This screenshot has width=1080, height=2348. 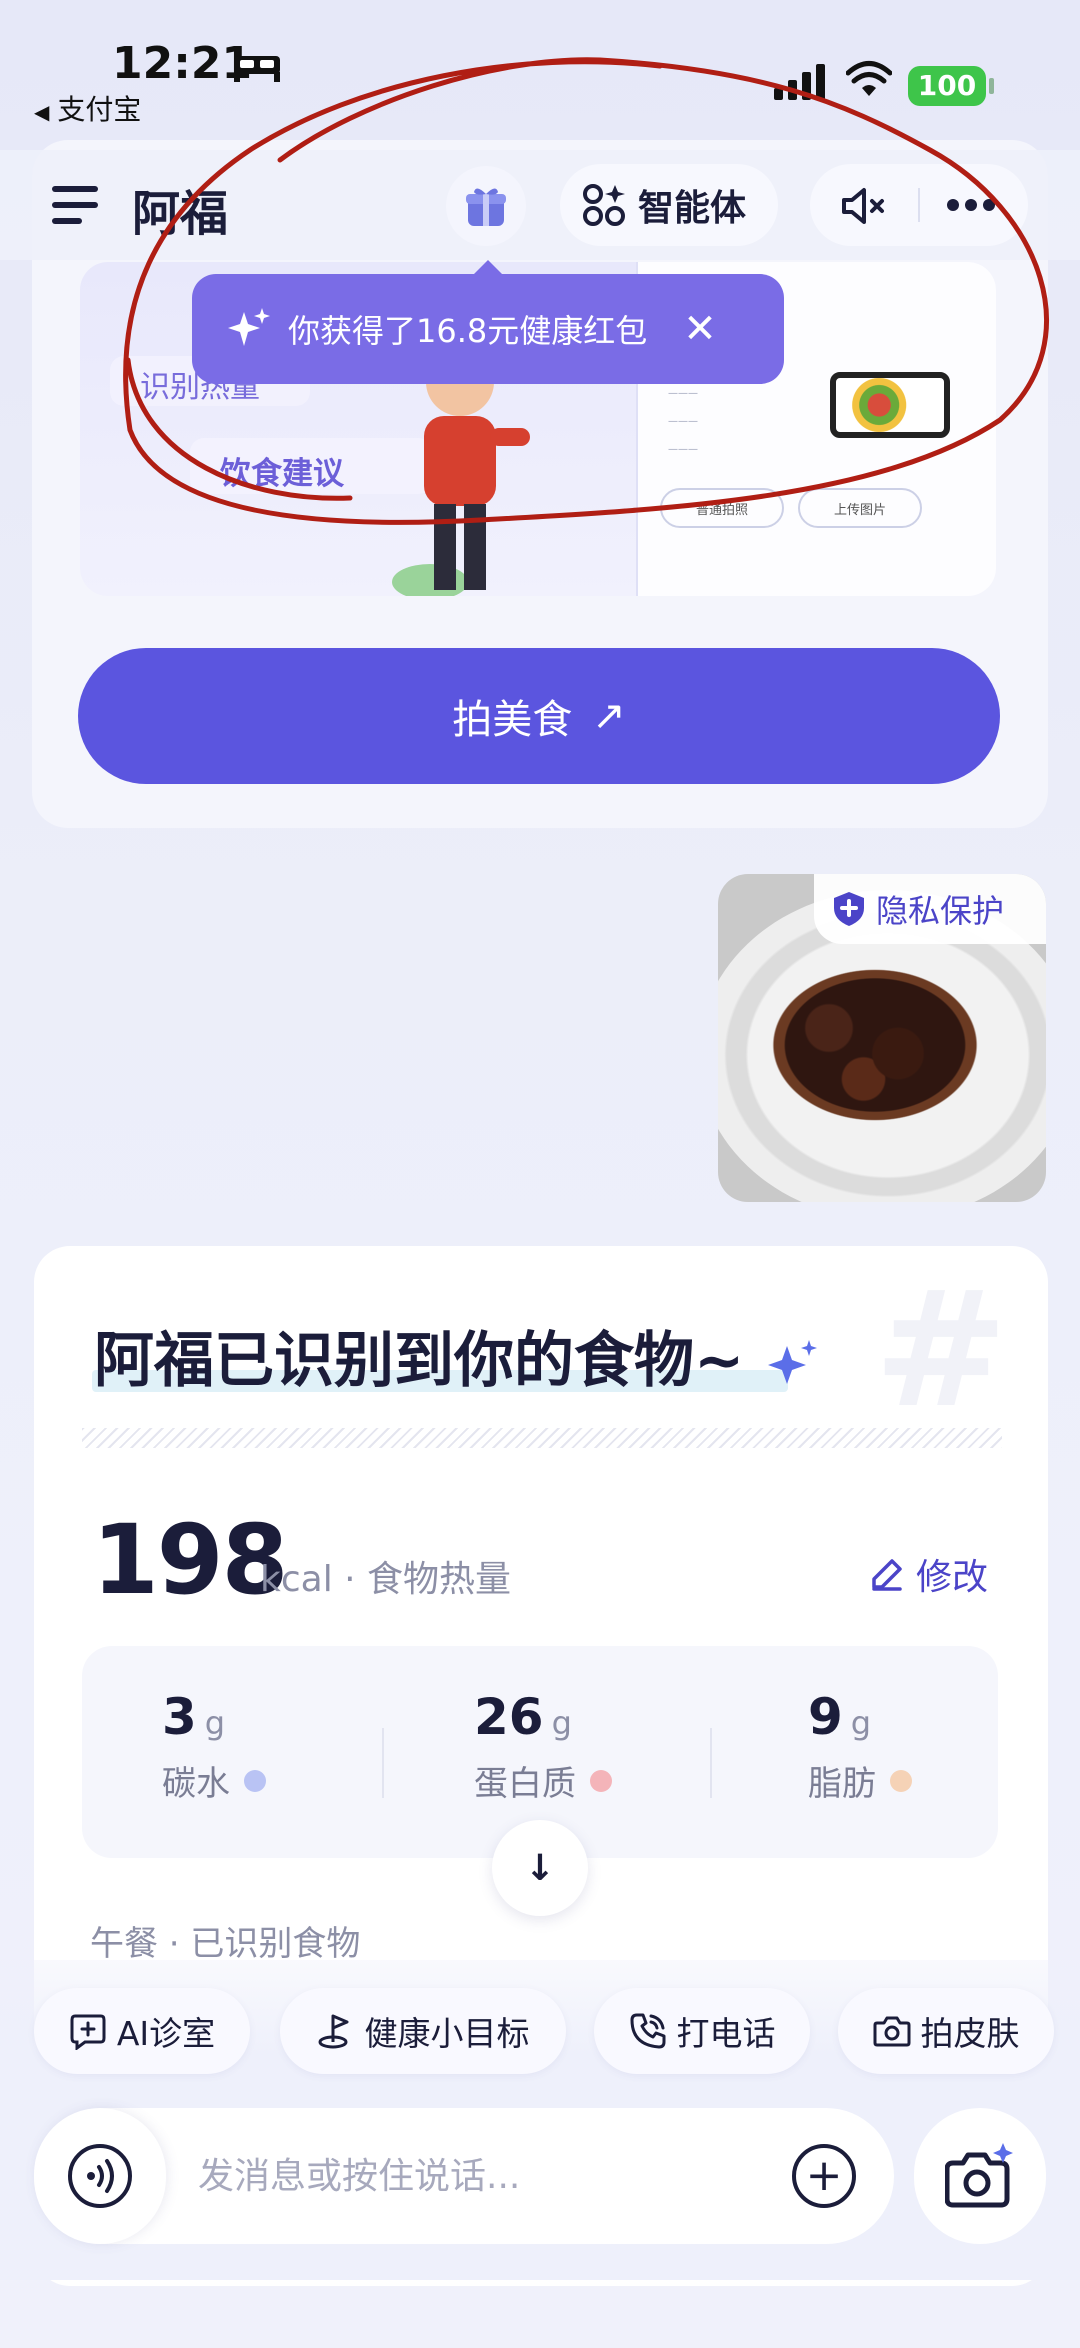 I want to click on calorie-value: 198, so click(x=190, y=1560).